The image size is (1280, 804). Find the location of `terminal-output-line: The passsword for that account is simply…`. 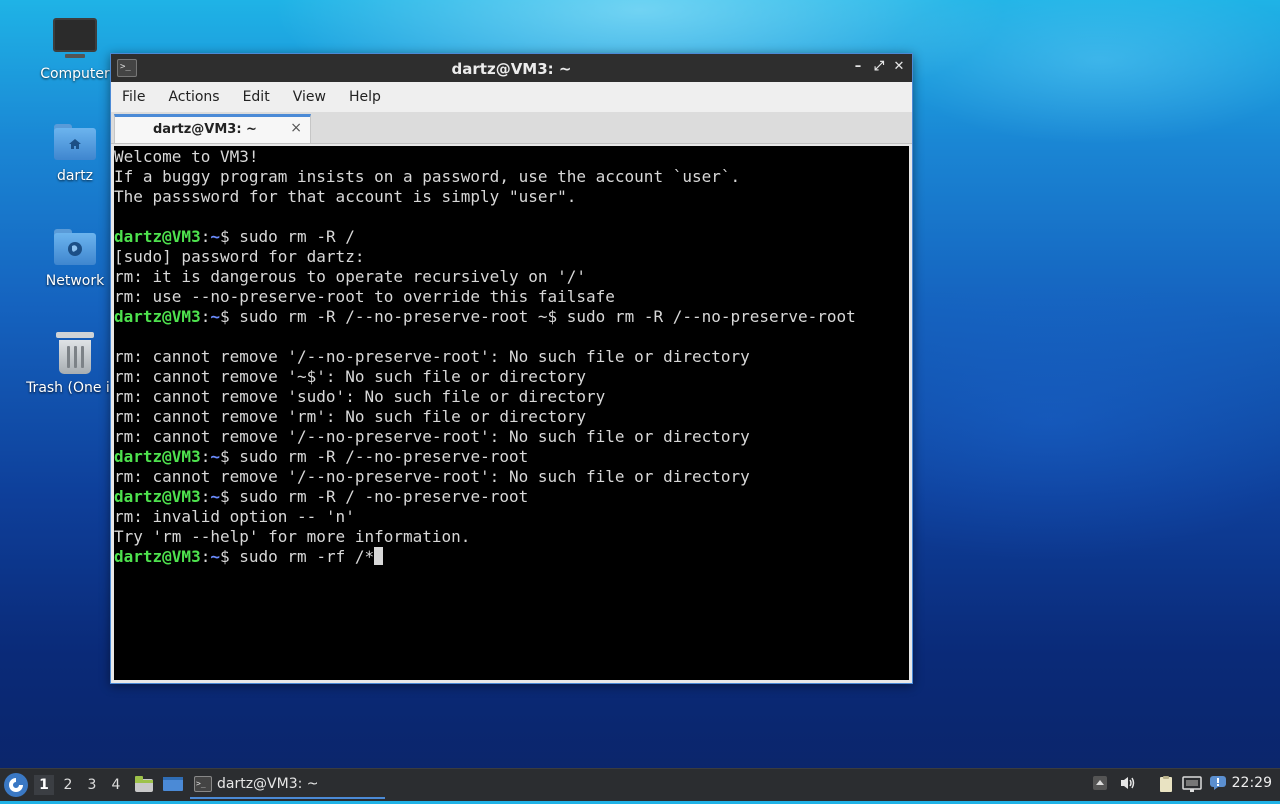

terminal-output-line: The passsword for that account is simply… is located at coordinates (345, 196).